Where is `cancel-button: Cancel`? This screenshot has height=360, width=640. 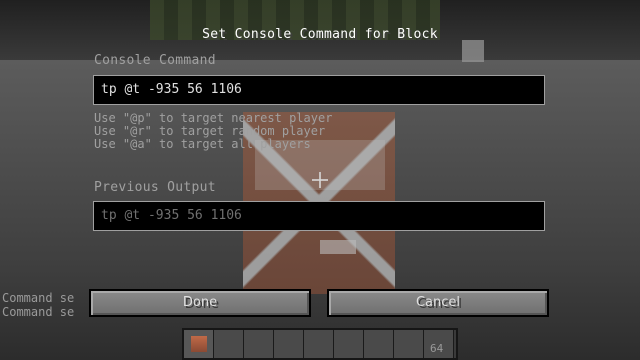
cancel-button: Cancel is located at coordinates (438, 303).